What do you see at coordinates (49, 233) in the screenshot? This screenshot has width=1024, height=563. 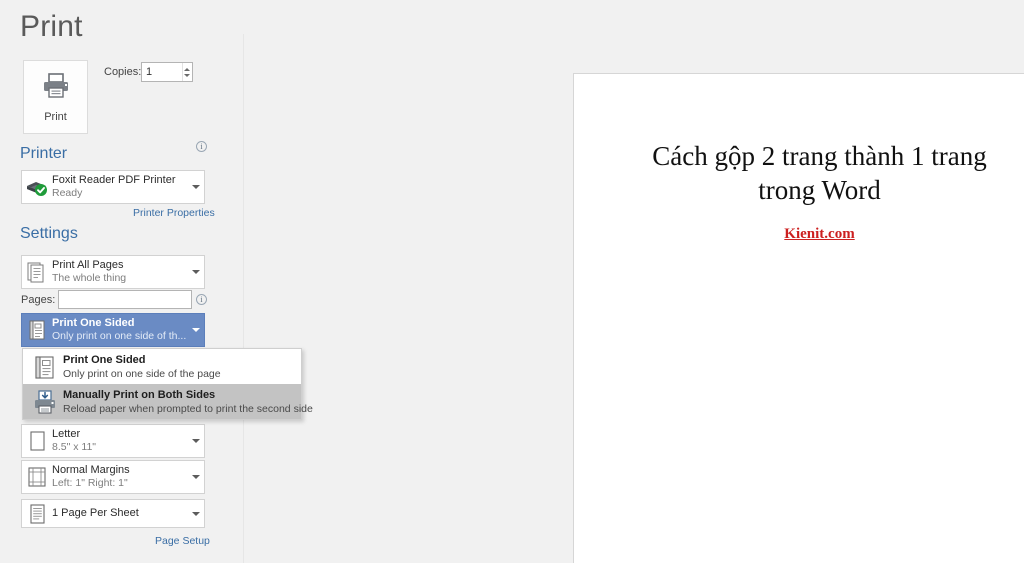 I see `settings-section-heading: Settings` at bounding box center [49, 233].